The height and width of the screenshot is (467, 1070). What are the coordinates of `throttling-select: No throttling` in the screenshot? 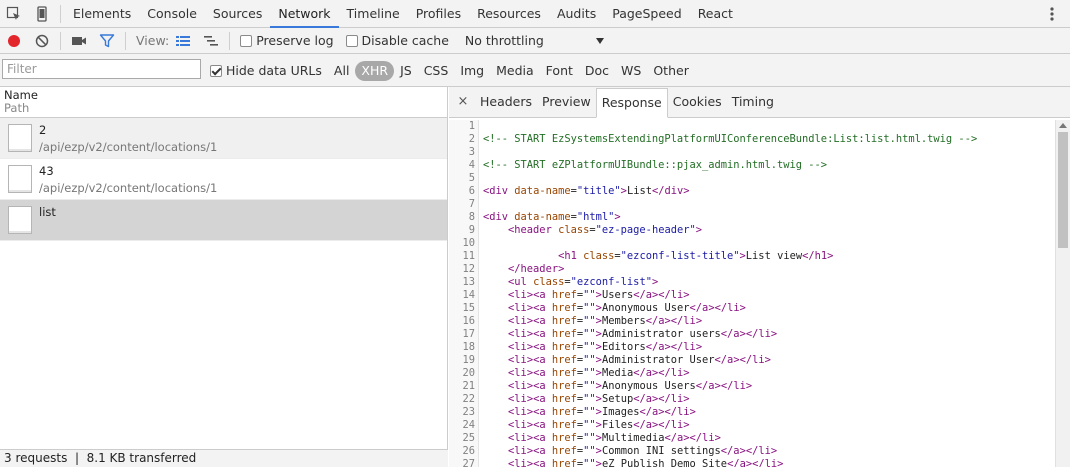 It's located at (535, 40).